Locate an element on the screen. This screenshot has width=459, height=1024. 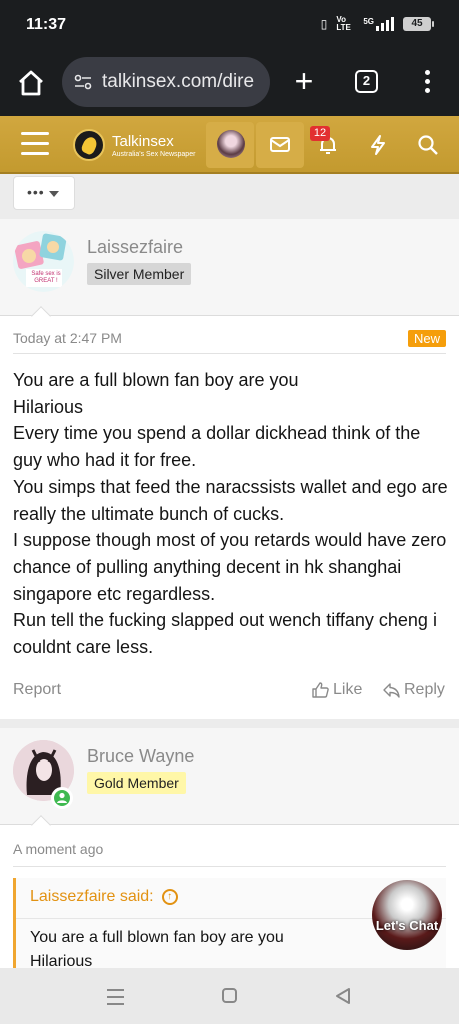
post-user-block: Bruce Wayne Gold Member is located at coordinates (229, 781).